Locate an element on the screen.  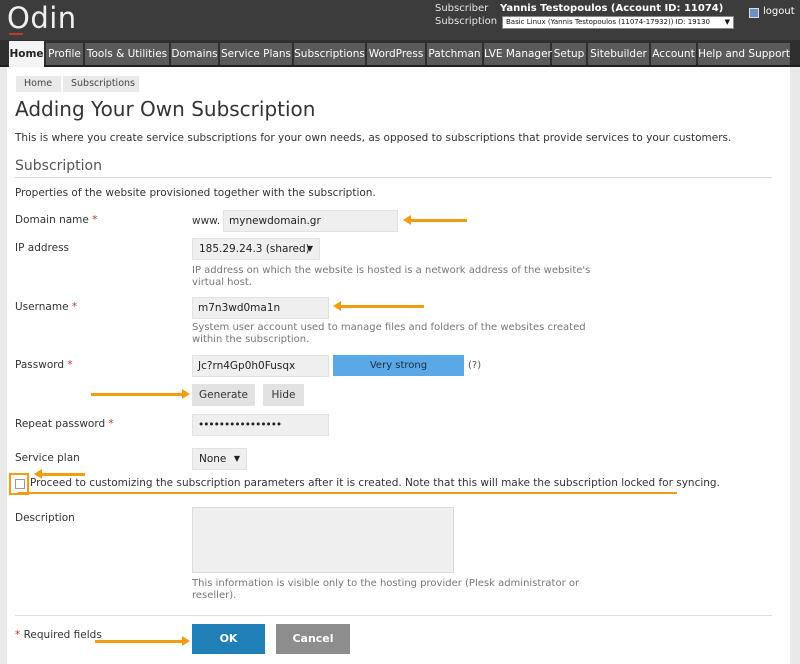
section-divider is located at coordinates (393, 177).